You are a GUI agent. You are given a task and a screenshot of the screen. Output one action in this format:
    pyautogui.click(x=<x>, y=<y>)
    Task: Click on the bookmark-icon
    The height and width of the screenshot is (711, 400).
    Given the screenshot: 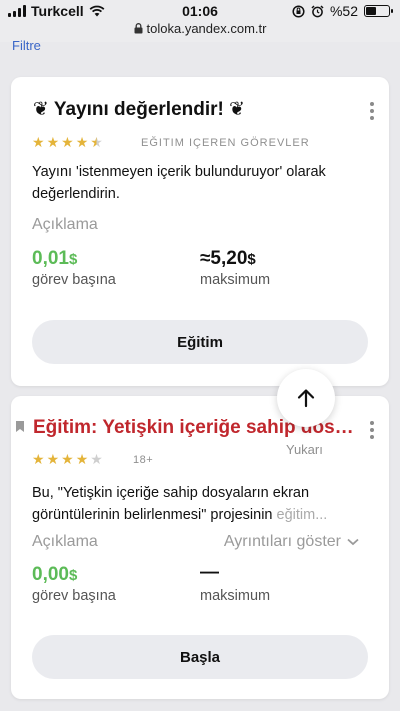 What is the action you would take?
    pyautogui.click(x=20, y=426)
    